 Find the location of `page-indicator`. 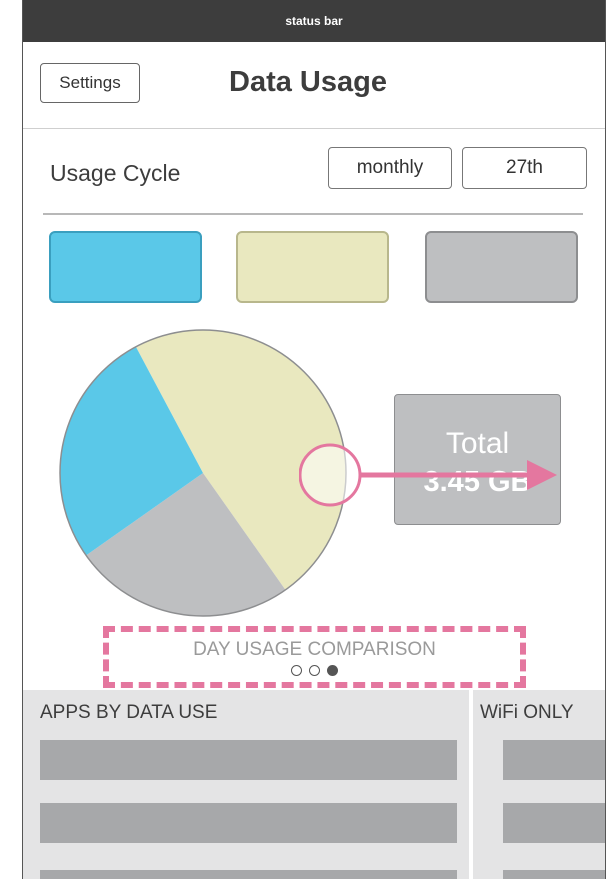

page-indicator is located at coordinates (314, 670).